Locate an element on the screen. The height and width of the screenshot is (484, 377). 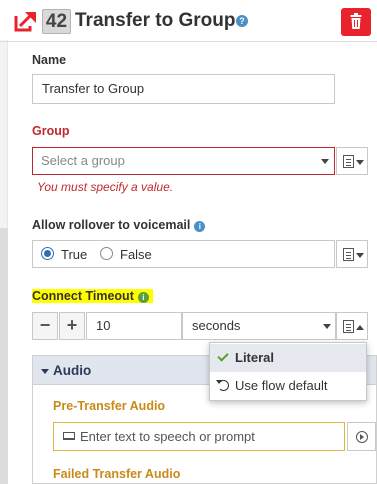
group-label: Group is located at coordinates (51, 131).